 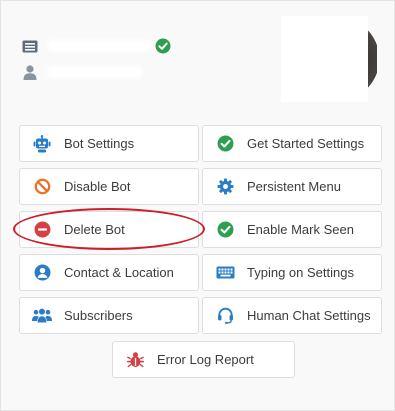 I want to click on ban-icon, so click(x=42, y=187).